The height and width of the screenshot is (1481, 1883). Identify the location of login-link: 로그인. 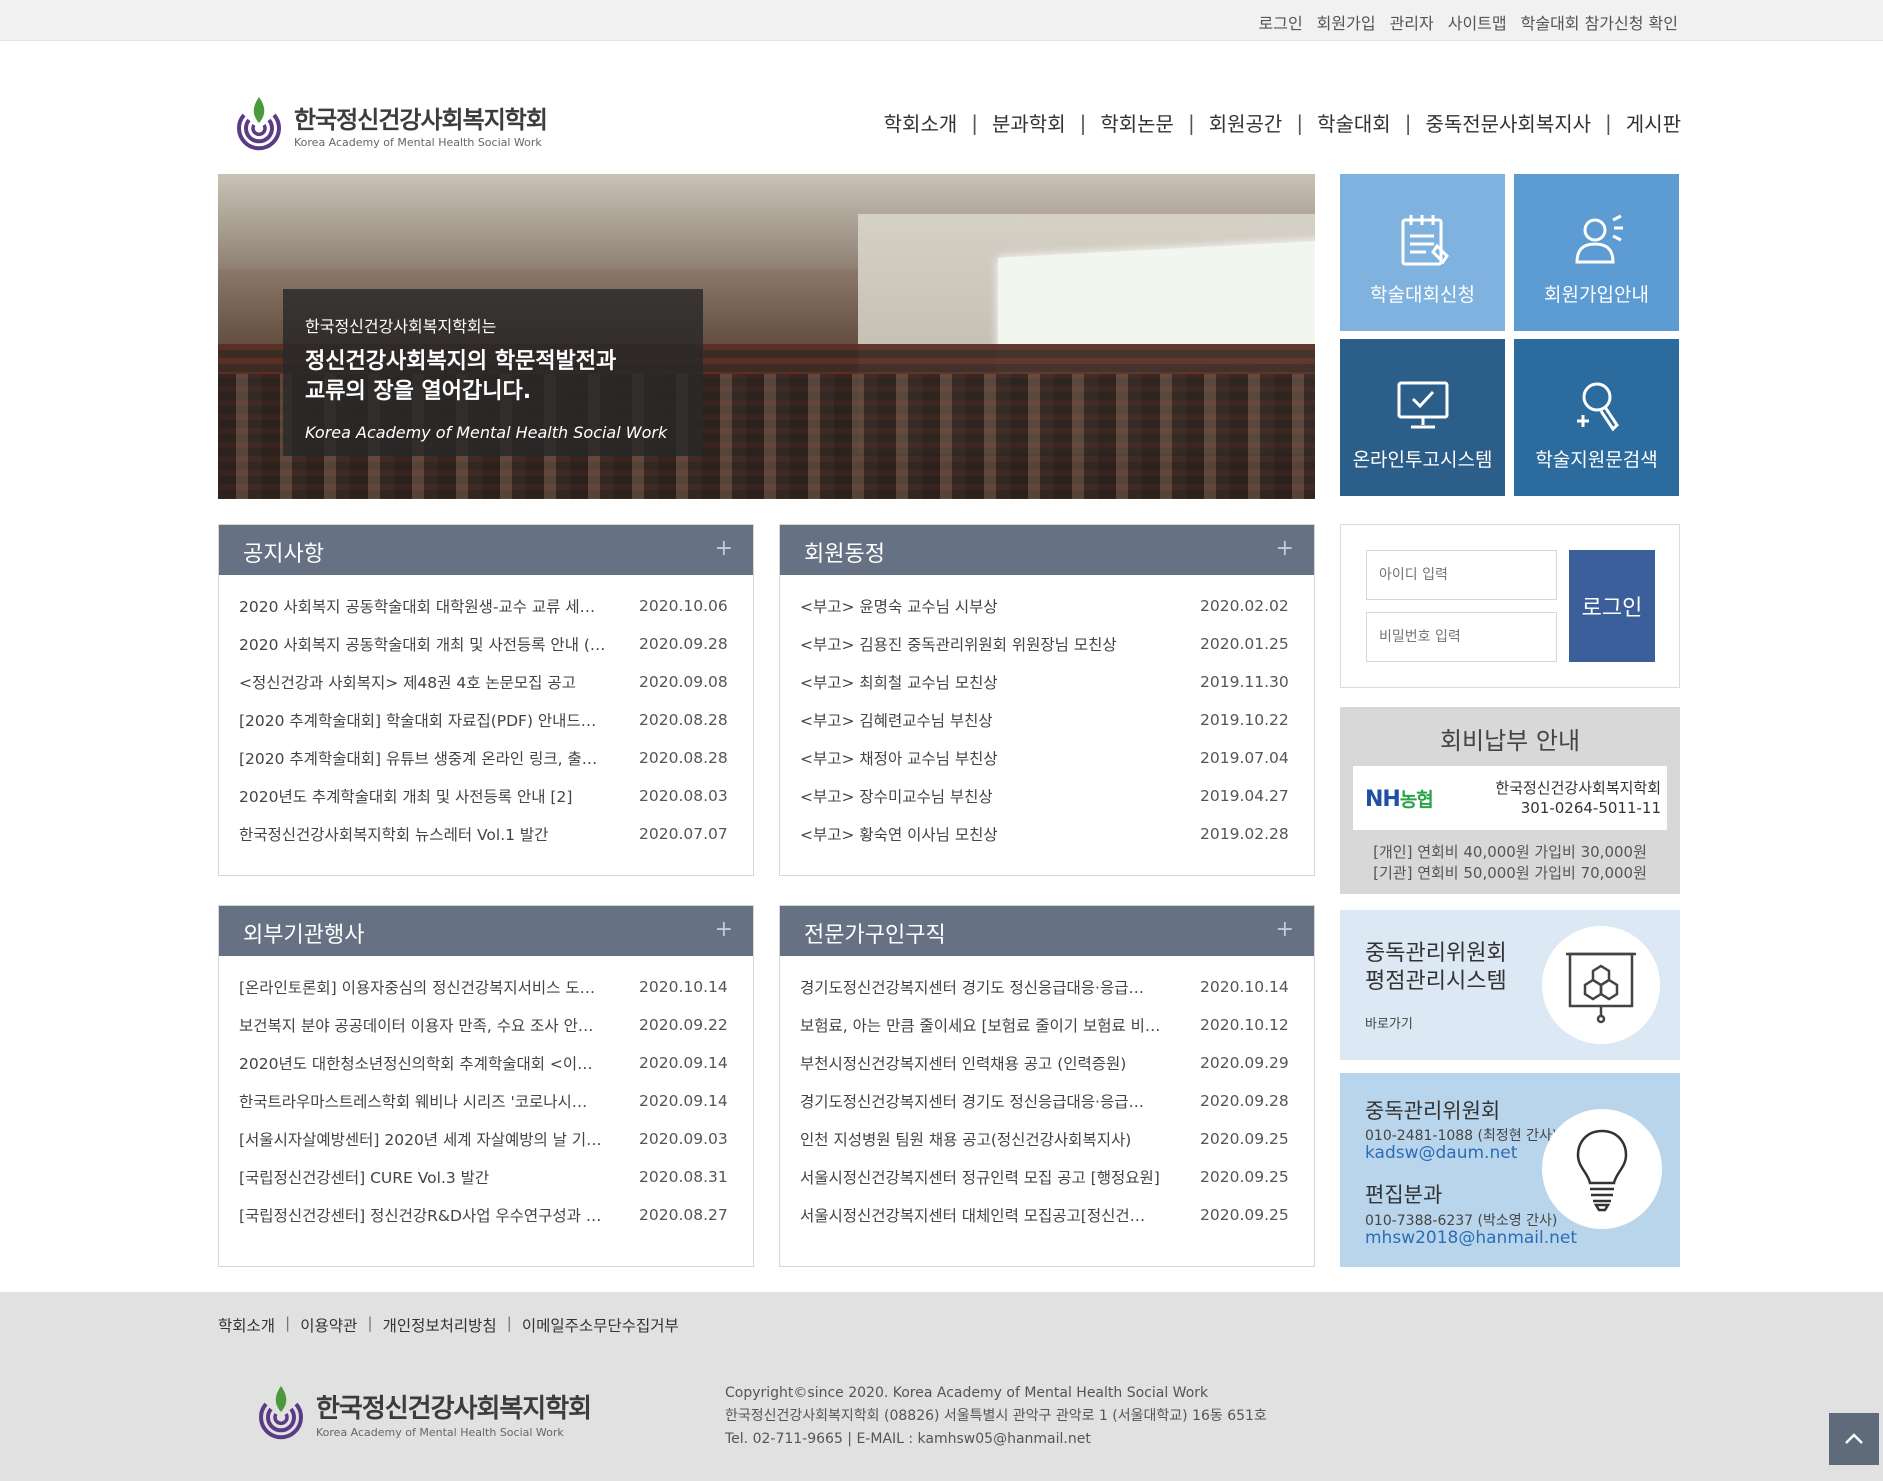
(1281, 22).